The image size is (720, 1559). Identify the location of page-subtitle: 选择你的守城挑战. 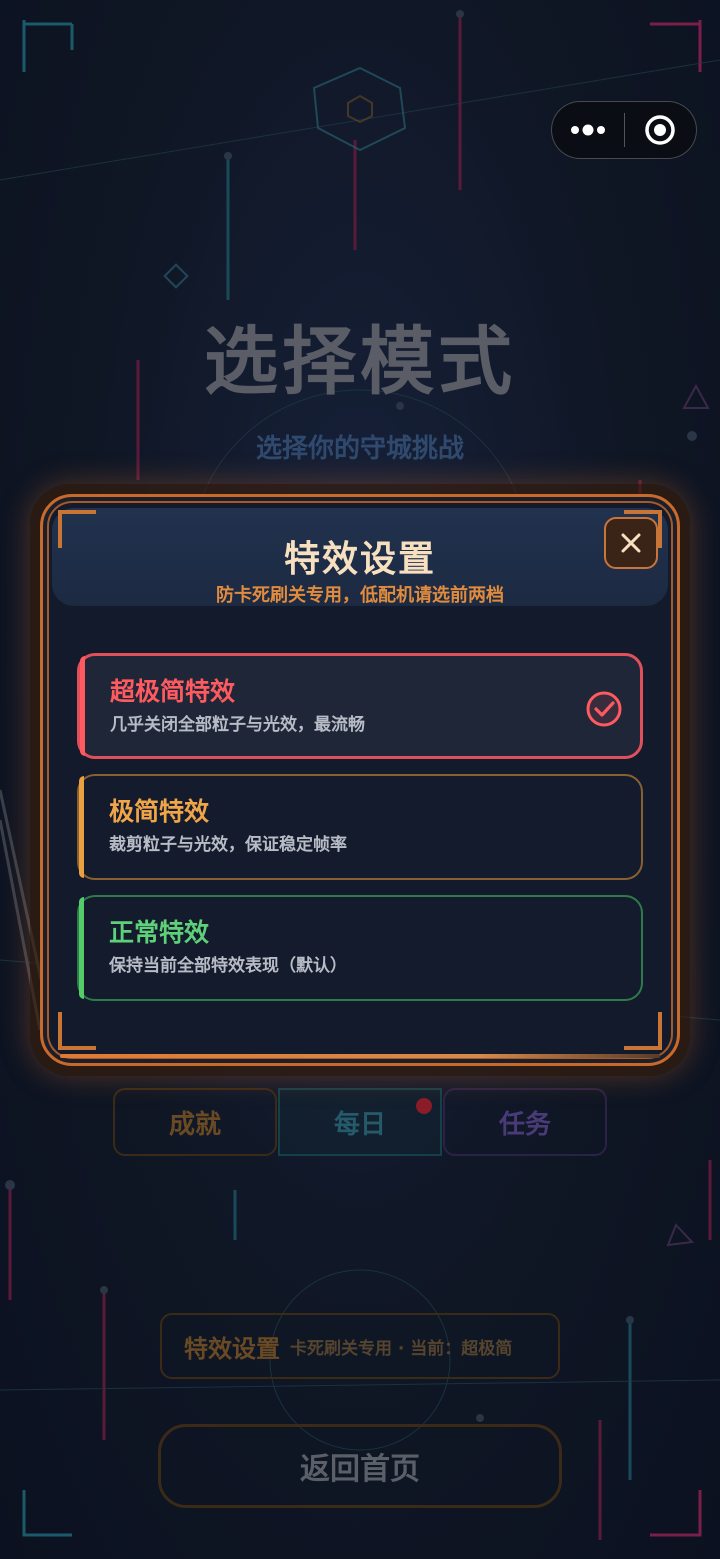
(359, 449).